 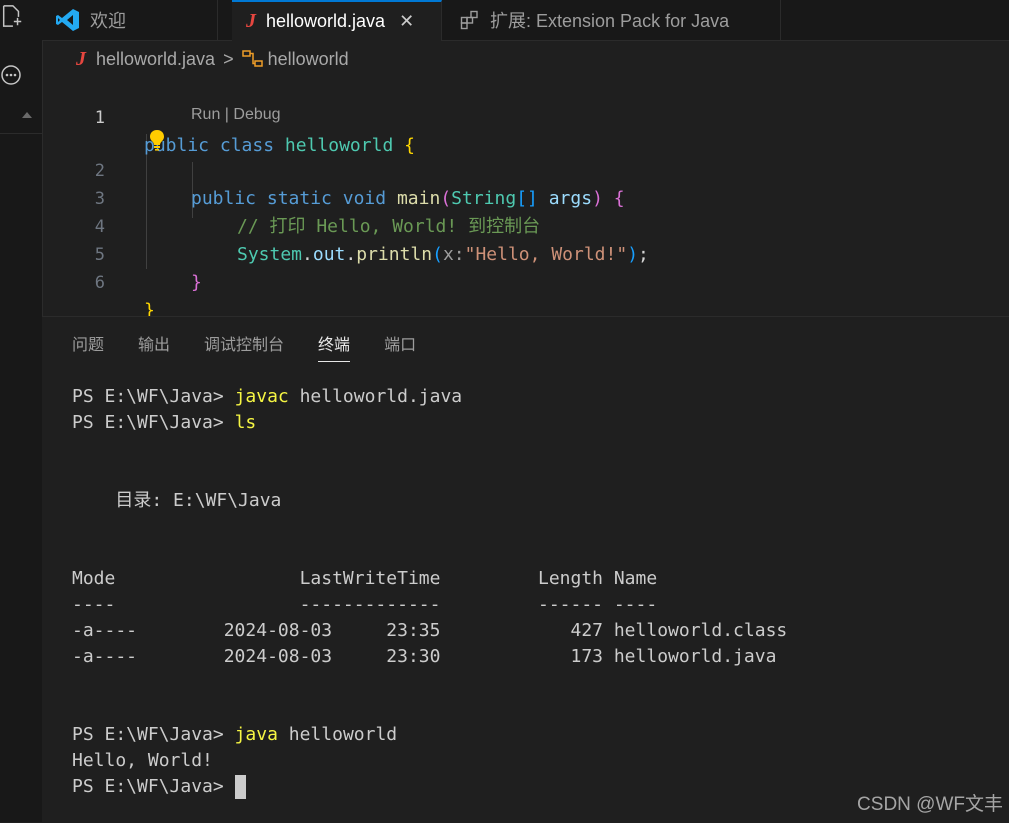 I want to click on terminal-line: PS E:\WF\Java> java helloworld, so click(x=429, y=735).